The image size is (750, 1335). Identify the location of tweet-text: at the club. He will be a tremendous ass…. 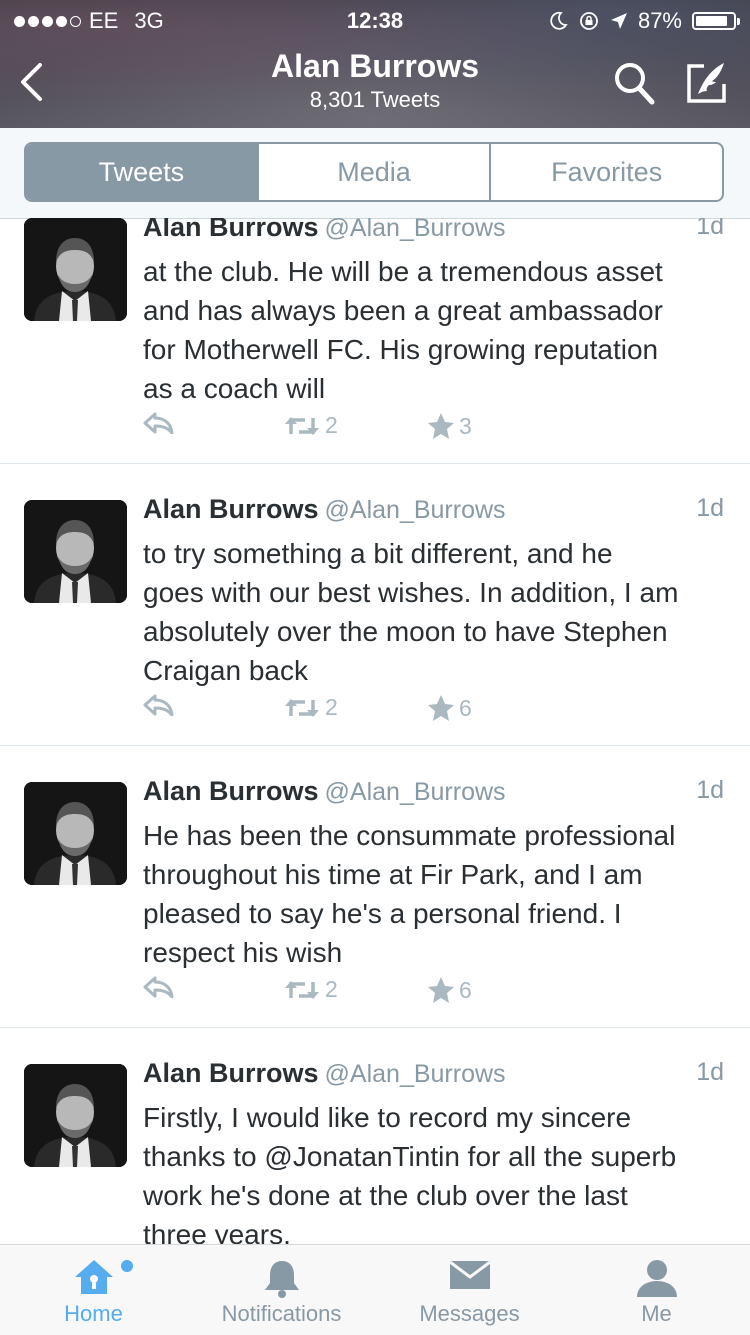
(438, 330).